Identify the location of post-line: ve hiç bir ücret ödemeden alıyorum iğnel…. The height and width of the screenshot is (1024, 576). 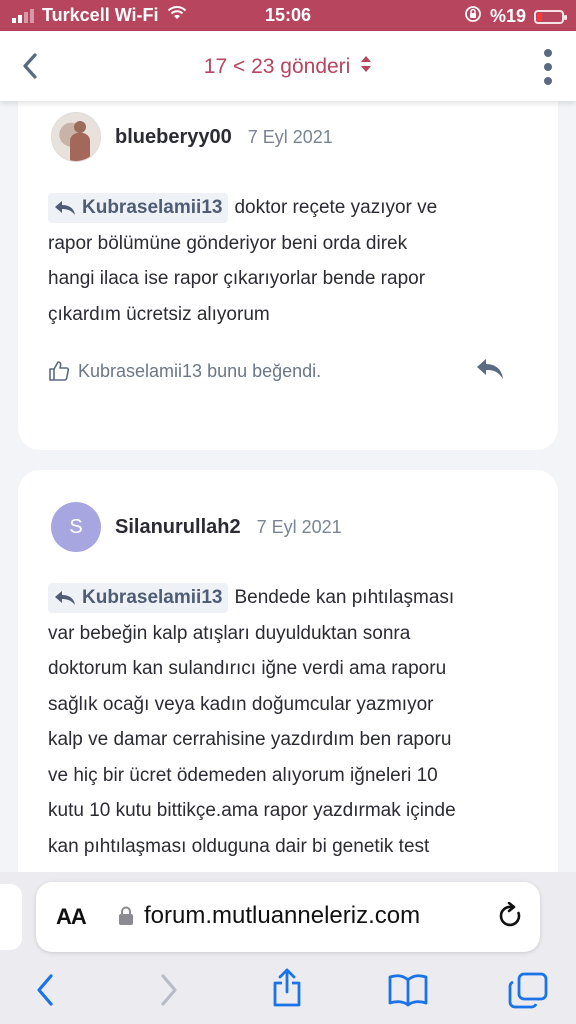
(243, 775).